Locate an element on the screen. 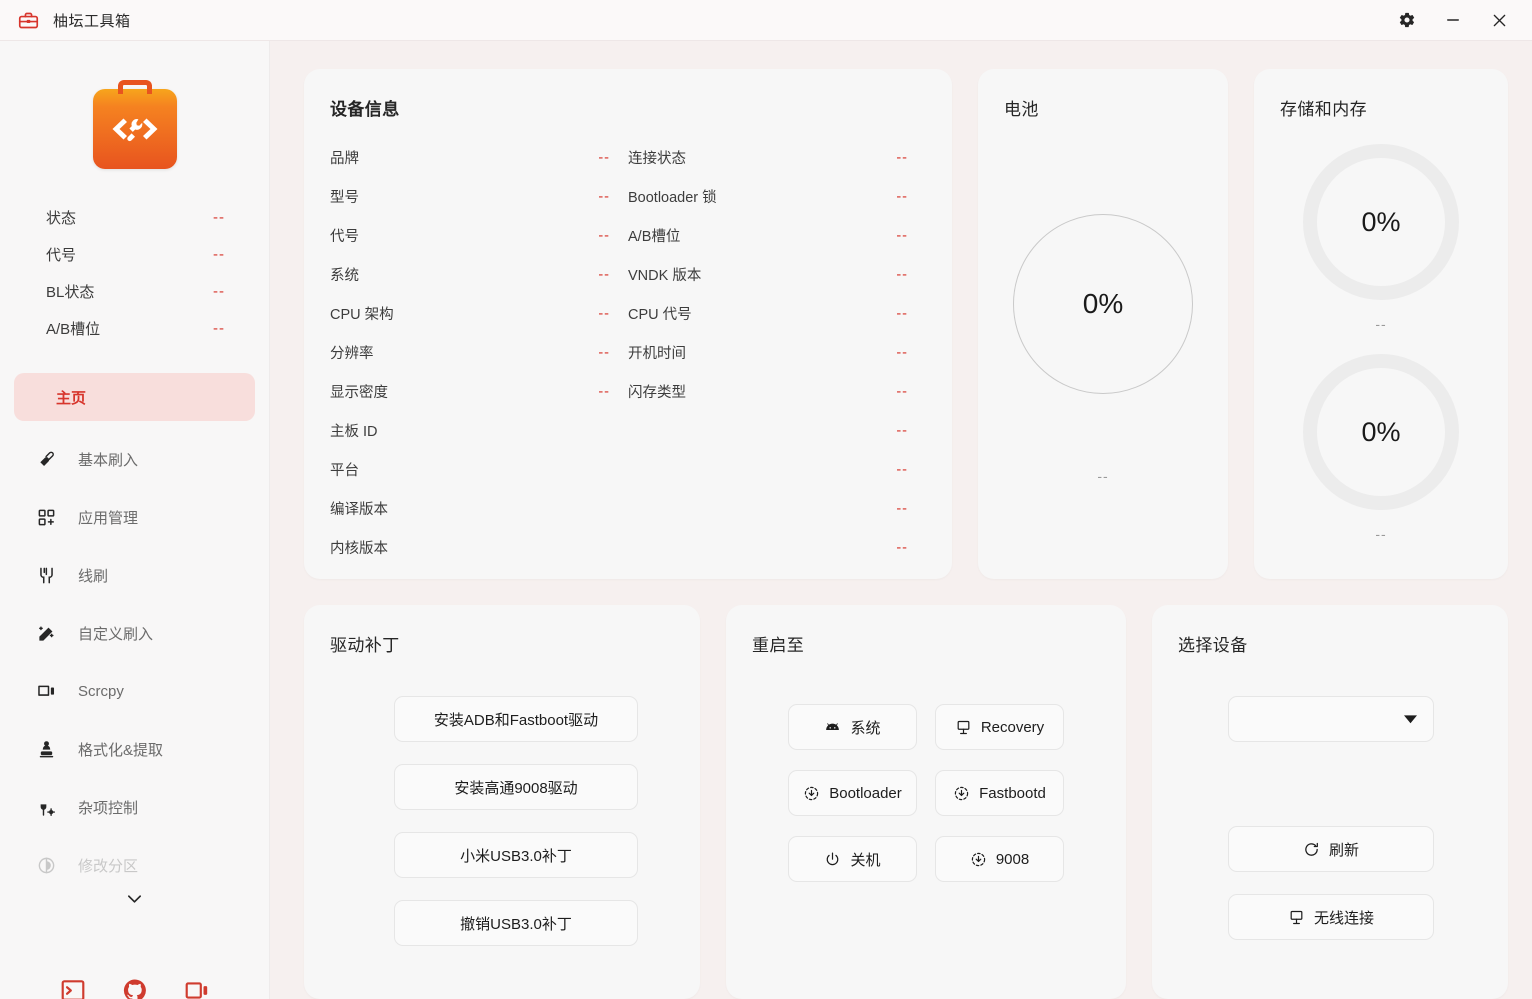  button-label: Fastbootd is located at coordinates (1012, 793).